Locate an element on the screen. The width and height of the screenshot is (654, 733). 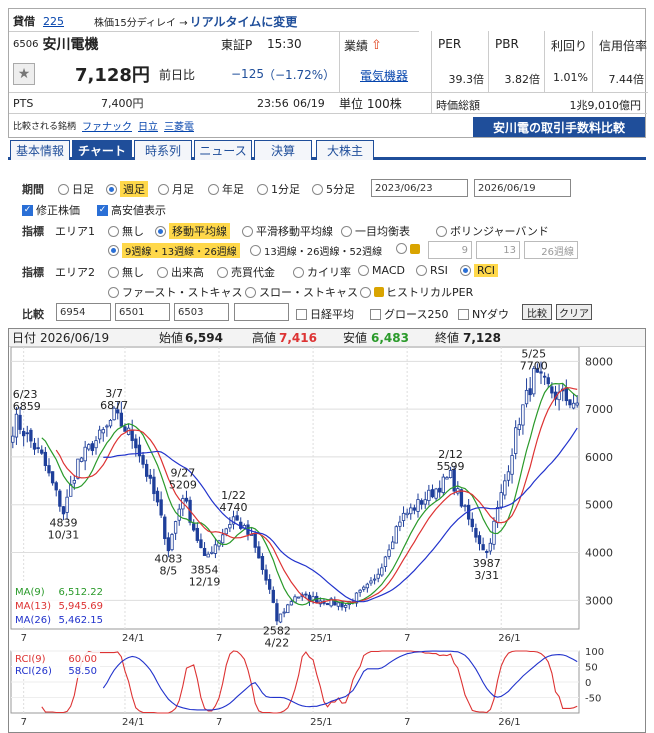
rci-legend-value: 58.50 is located at coordinates (82, 671).